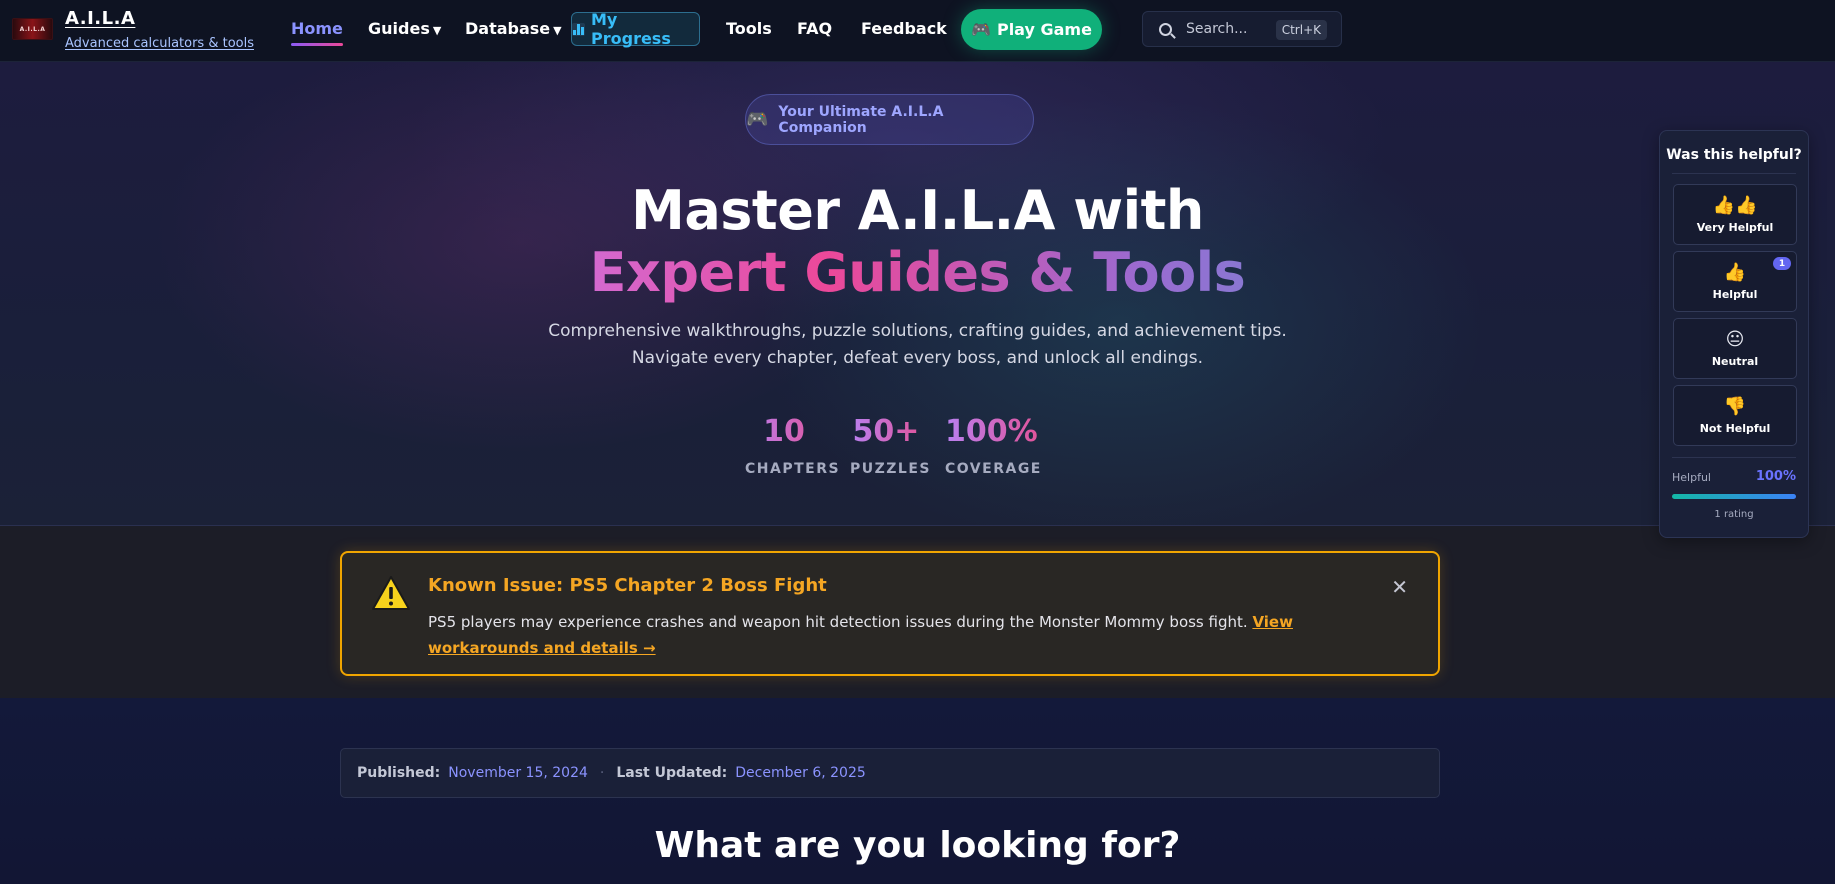  I want to click on stat-chapters: 10 CHAPTERS, so click(793, 445).